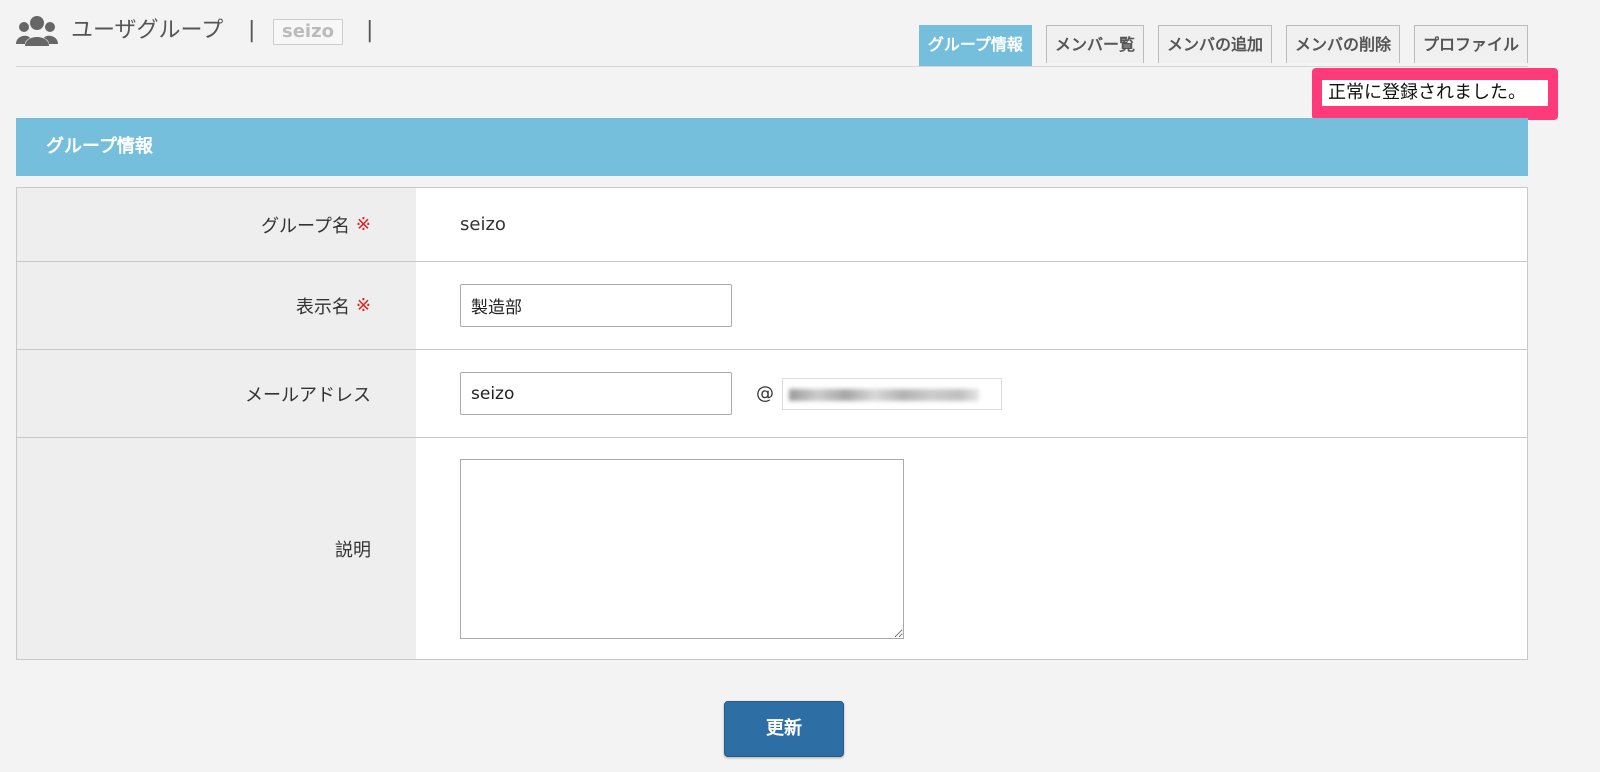 The height and width of the screenshot is (772, 1600). Describe the element at coordinates (596, 305) in the screenshot. I see `display-name-input` at that location.